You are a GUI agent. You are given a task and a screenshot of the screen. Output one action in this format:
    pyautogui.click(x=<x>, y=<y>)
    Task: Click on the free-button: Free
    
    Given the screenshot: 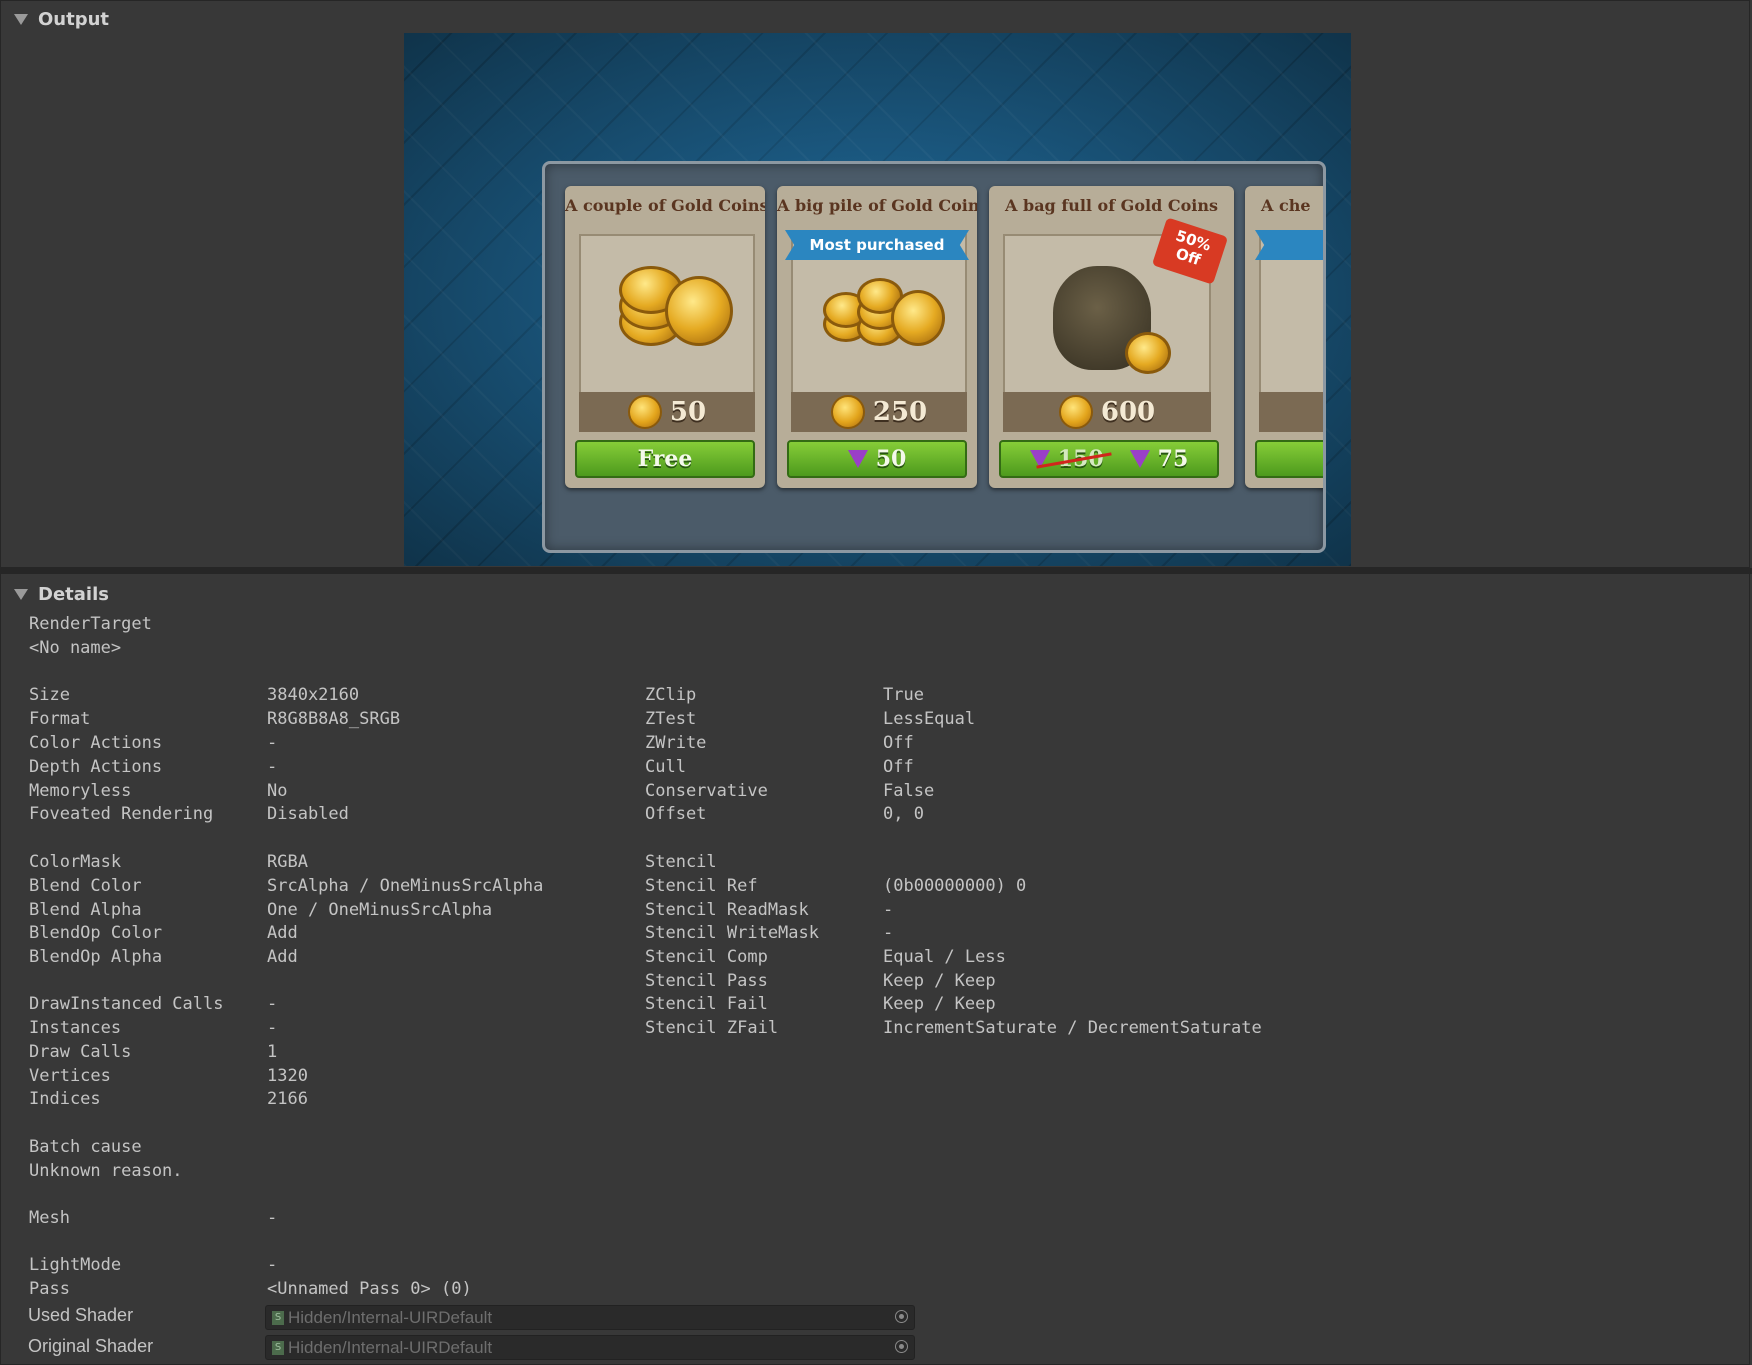 What is the action you would take?
    pyautogui.click(x=665, y=459)
    